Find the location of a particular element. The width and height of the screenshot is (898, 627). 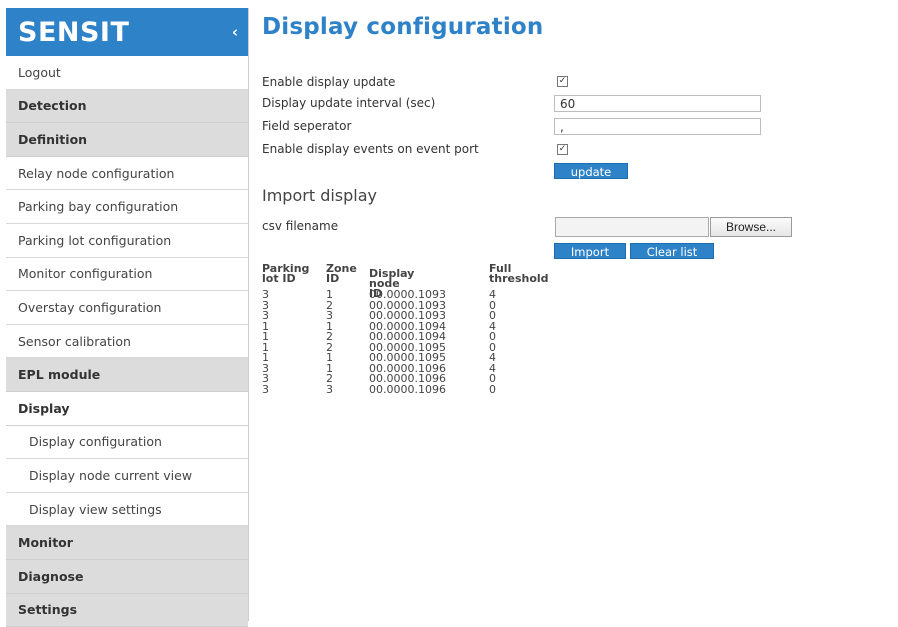

sidebar-item-display-configuration: Display configuration is located at coordinates (127, 443).